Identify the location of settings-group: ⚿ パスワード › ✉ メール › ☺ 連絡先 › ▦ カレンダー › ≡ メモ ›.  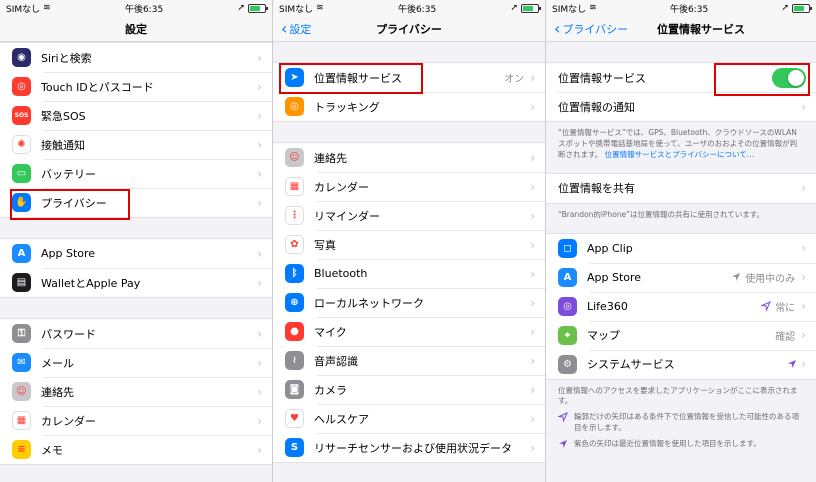
(136, 391).